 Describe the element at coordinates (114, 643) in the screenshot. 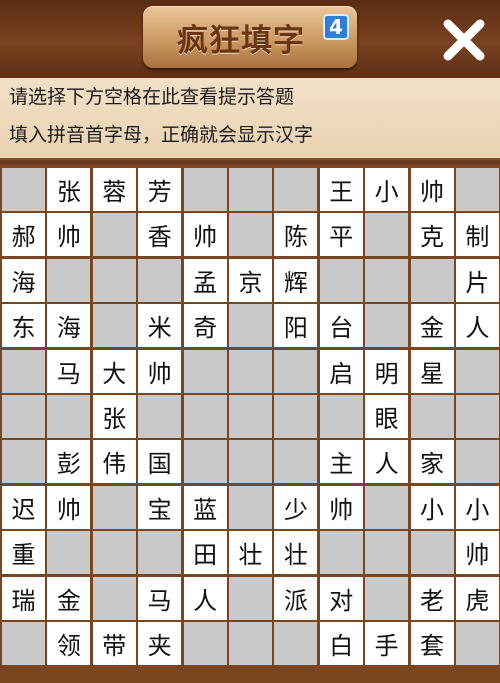

I see `letter-cell: 带` at that location.